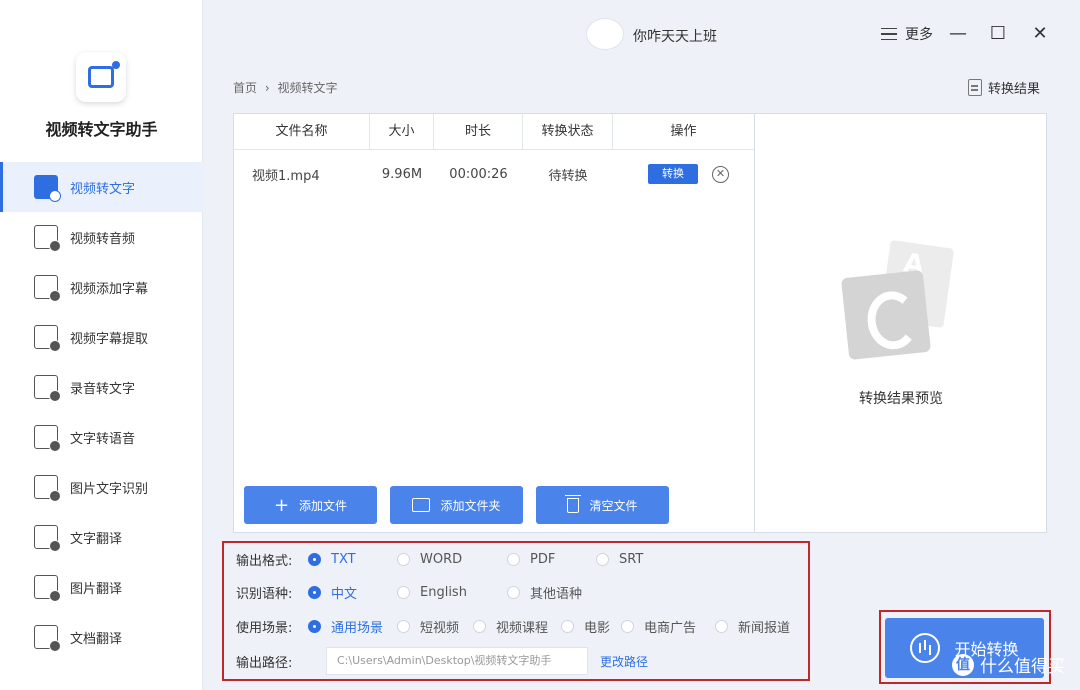 The height and width of the screenshot is (690, 1080). Describe the element at coordinates (605, 34) in the screenshot. I see `avatar` at that location.